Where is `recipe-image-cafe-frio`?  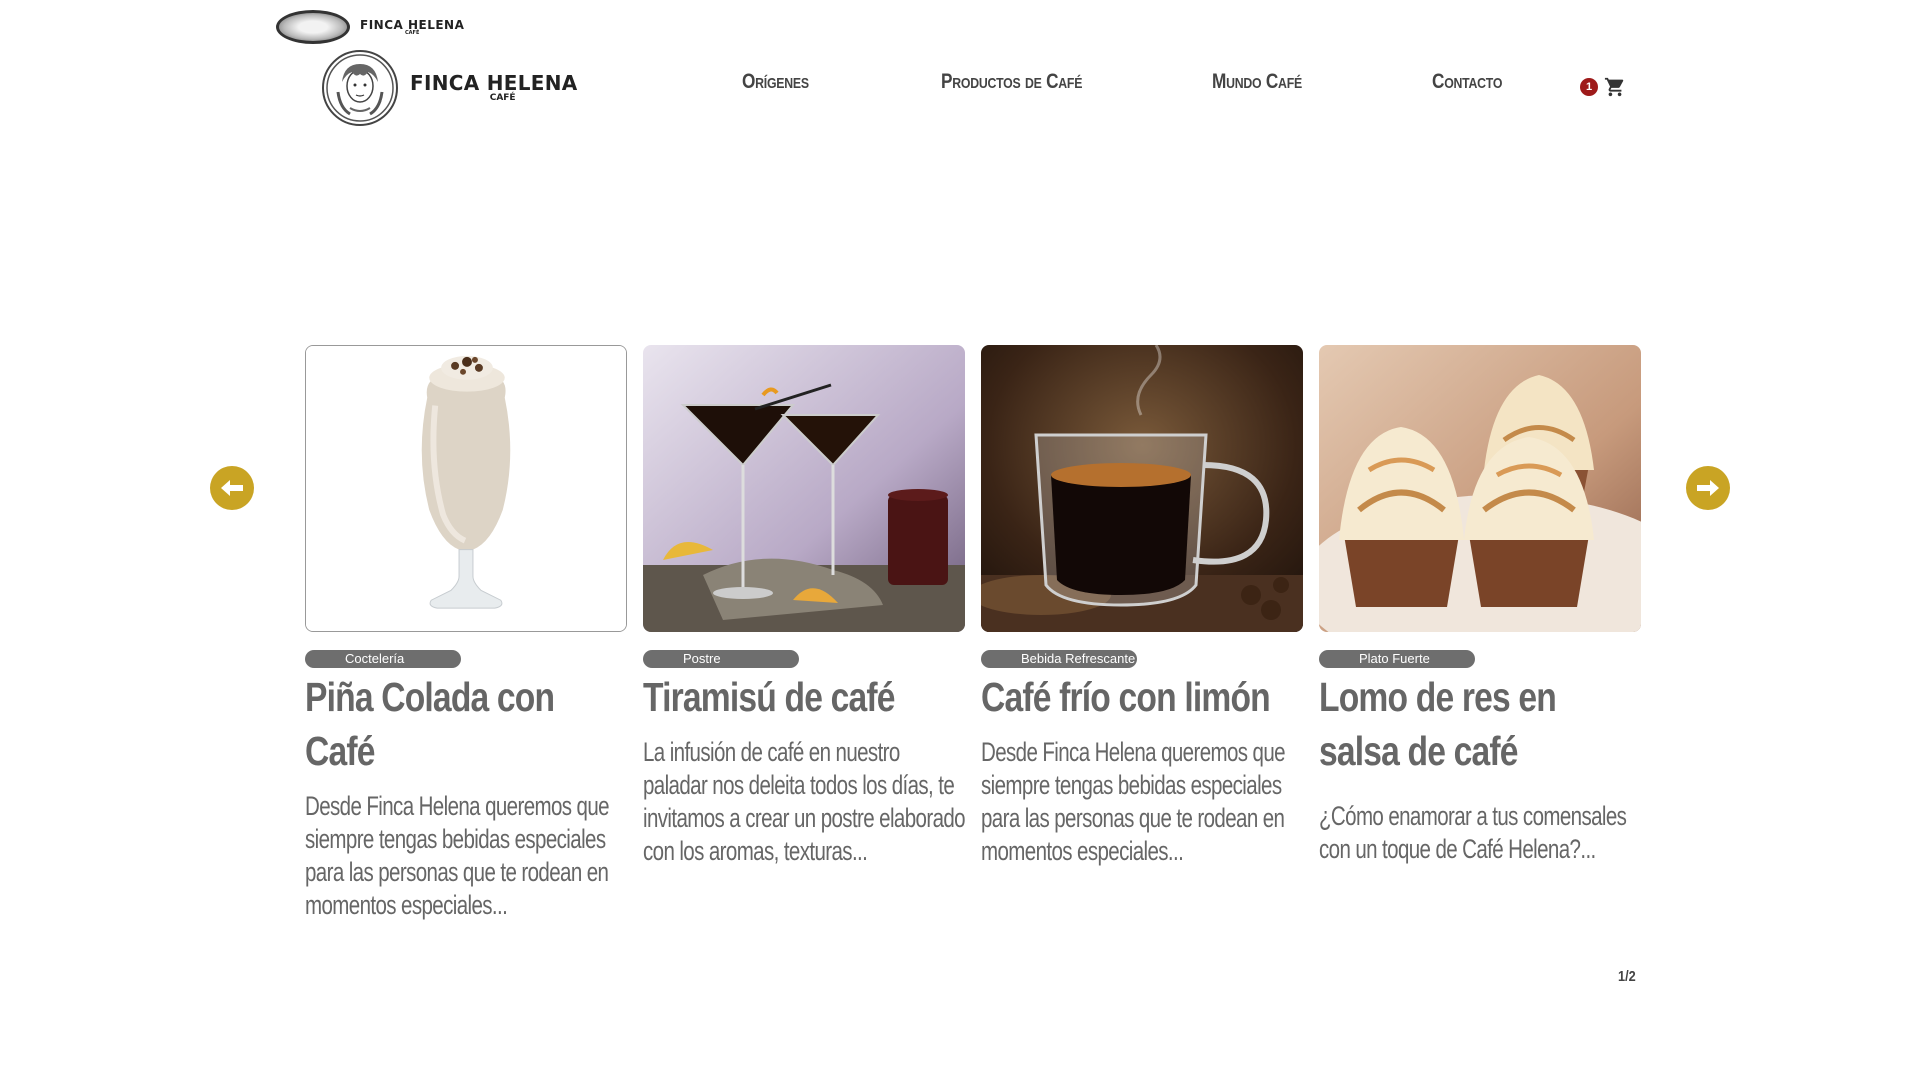
recipe-image-cafe-frio is located at coordinates (1142, 488).